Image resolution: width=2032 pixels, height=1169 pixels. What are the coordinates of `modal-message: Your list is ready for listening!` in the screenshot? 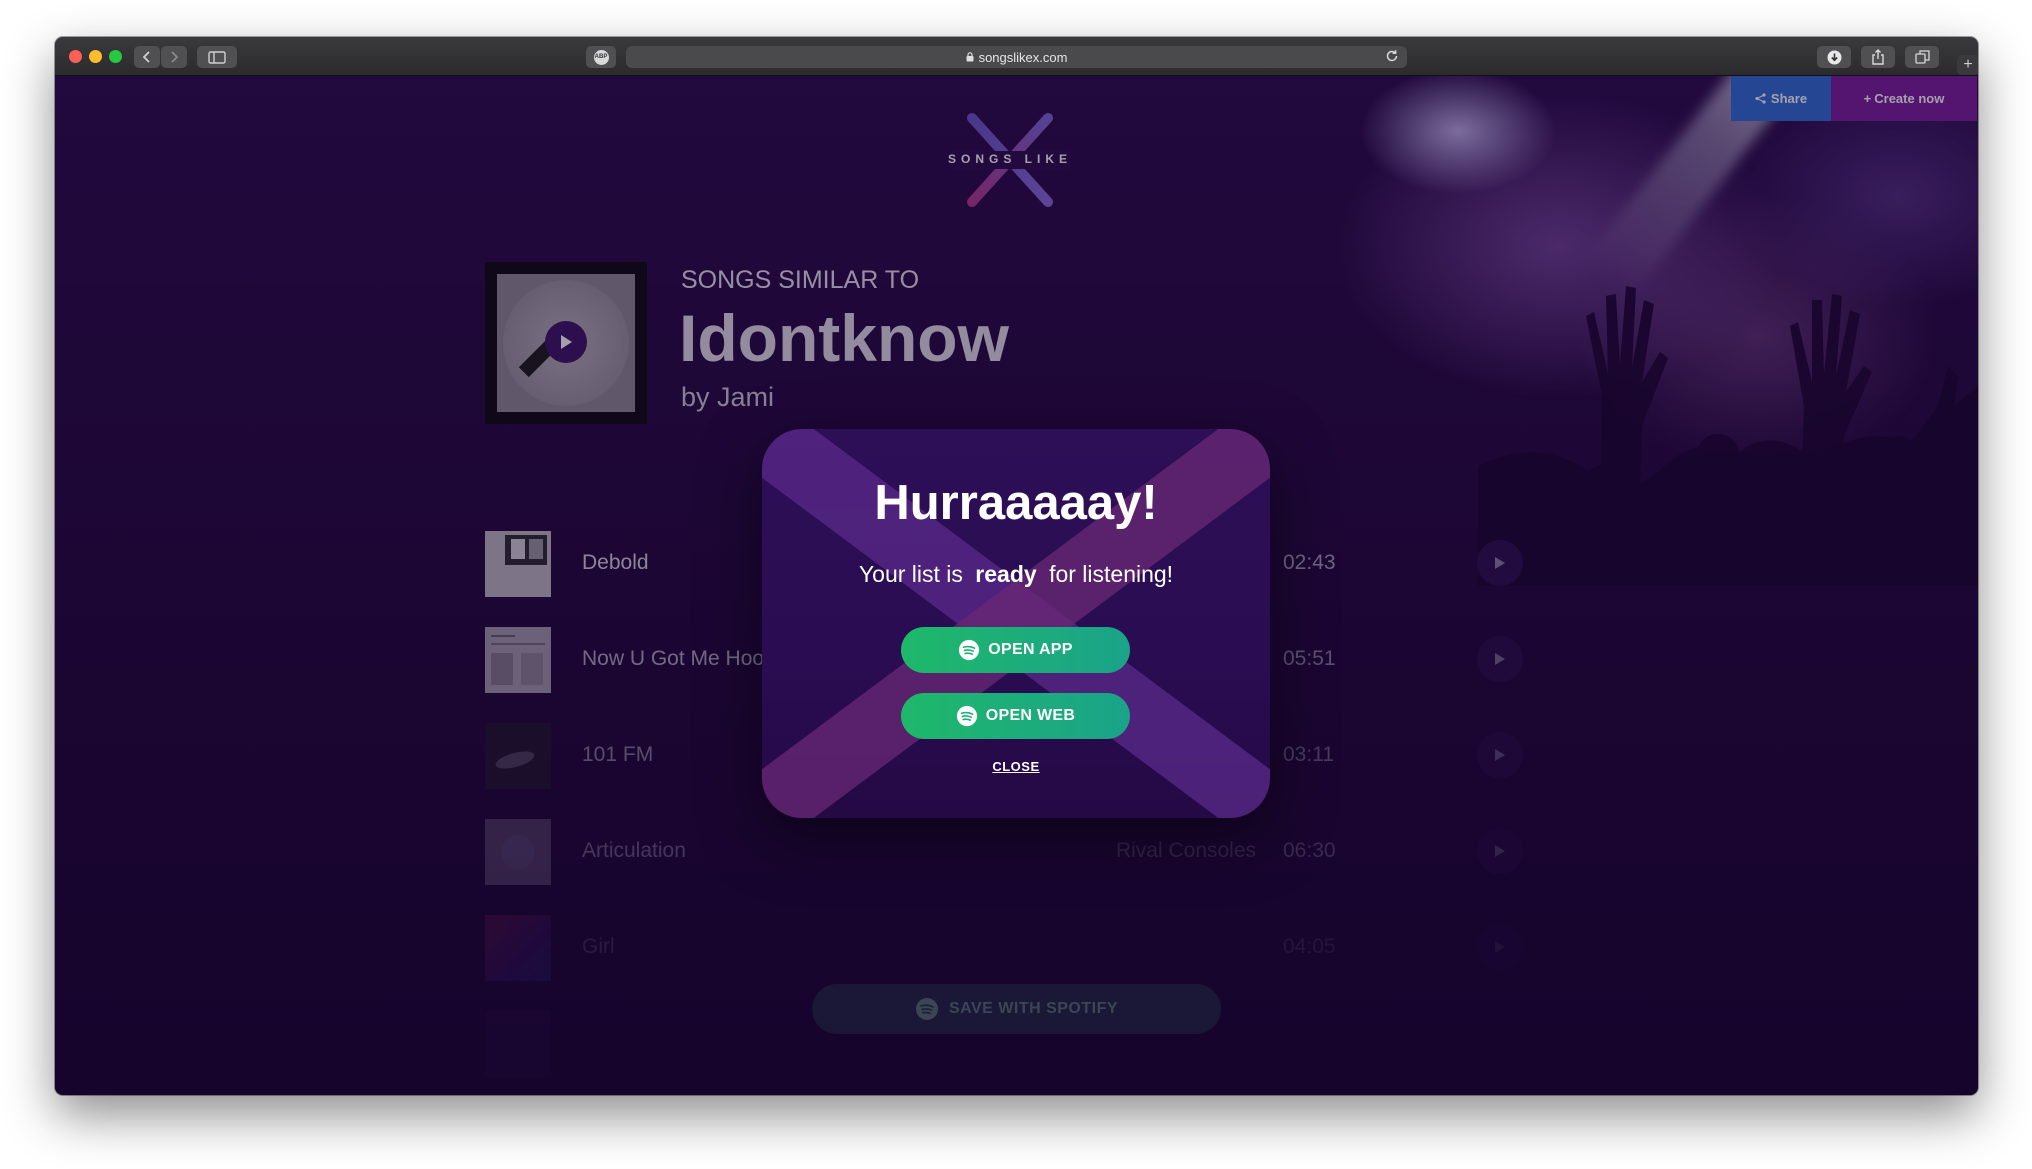 It's located at (1016, 574).